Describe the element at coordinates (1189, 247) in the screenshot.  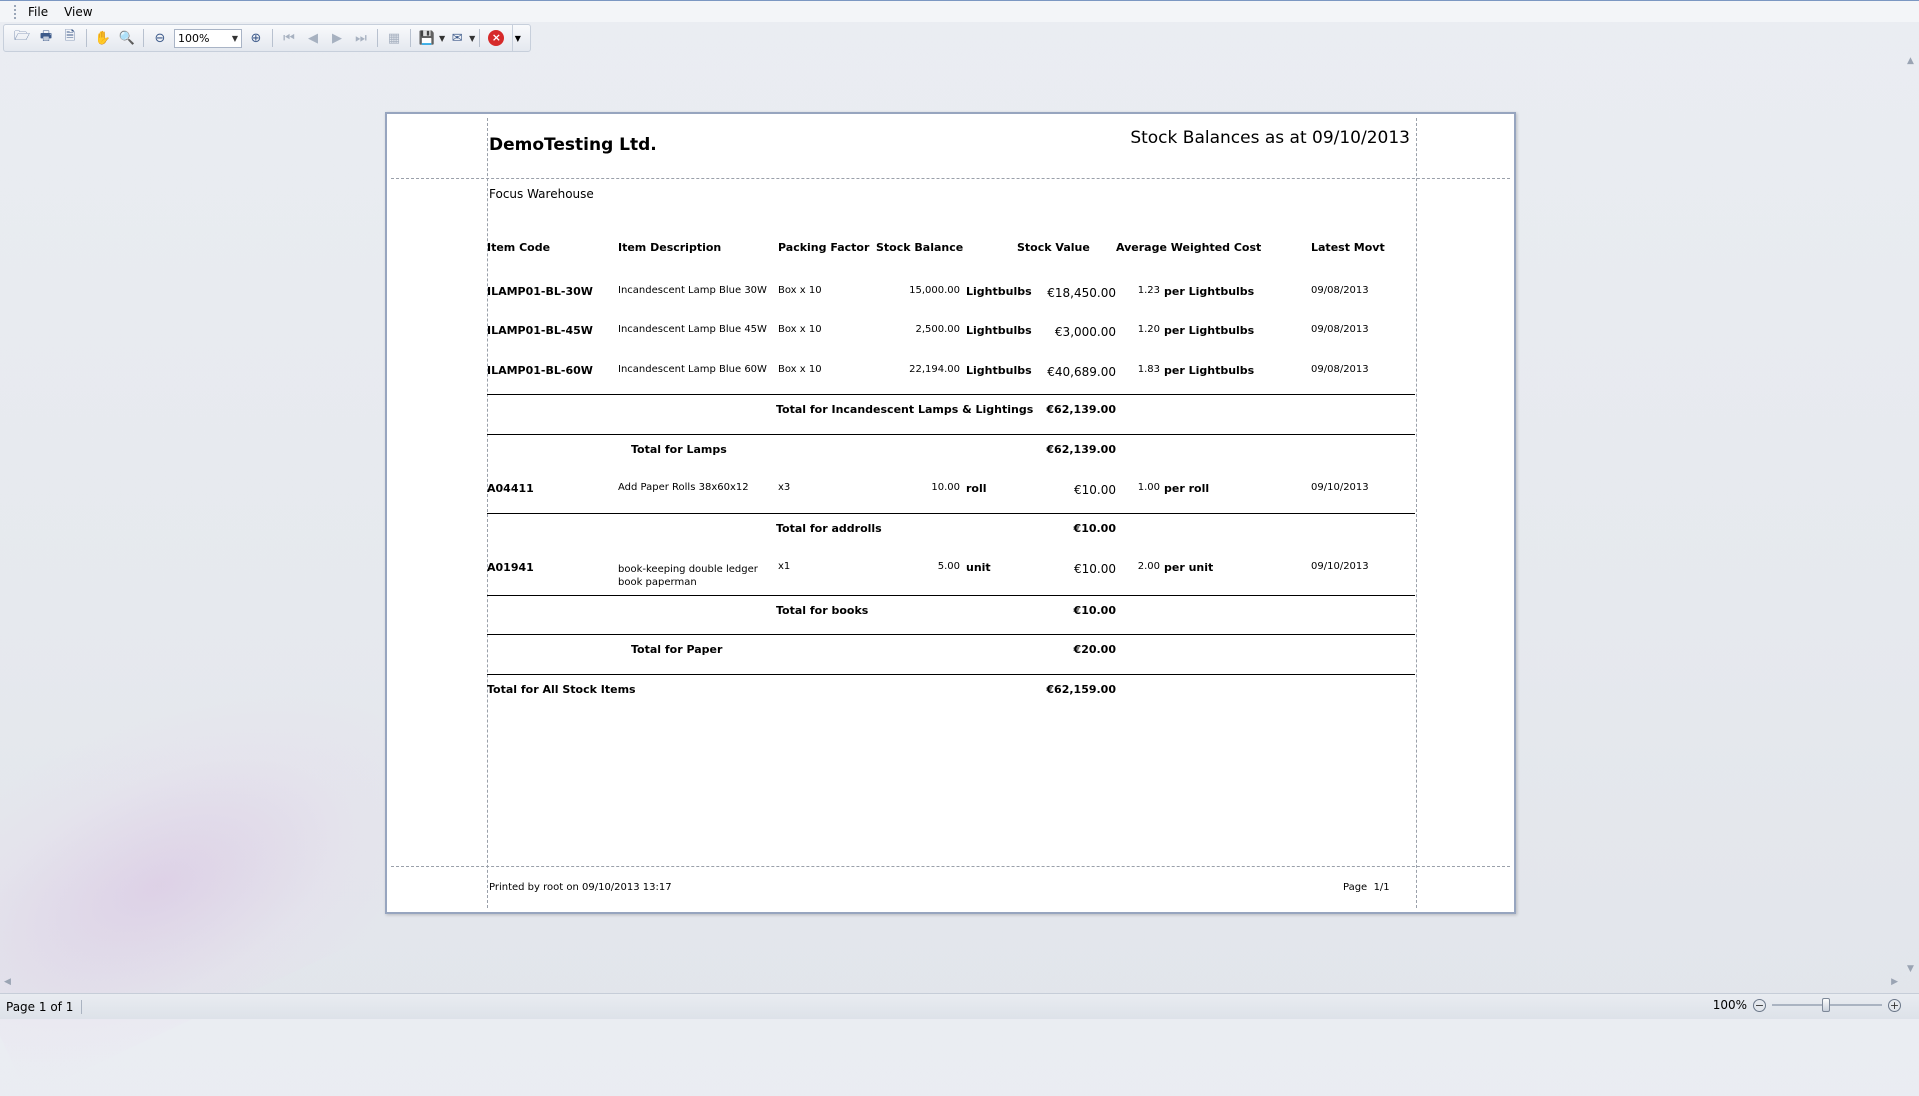
I see `col-header-avg-weighted-cost: Average Weighted Cost` at that location.